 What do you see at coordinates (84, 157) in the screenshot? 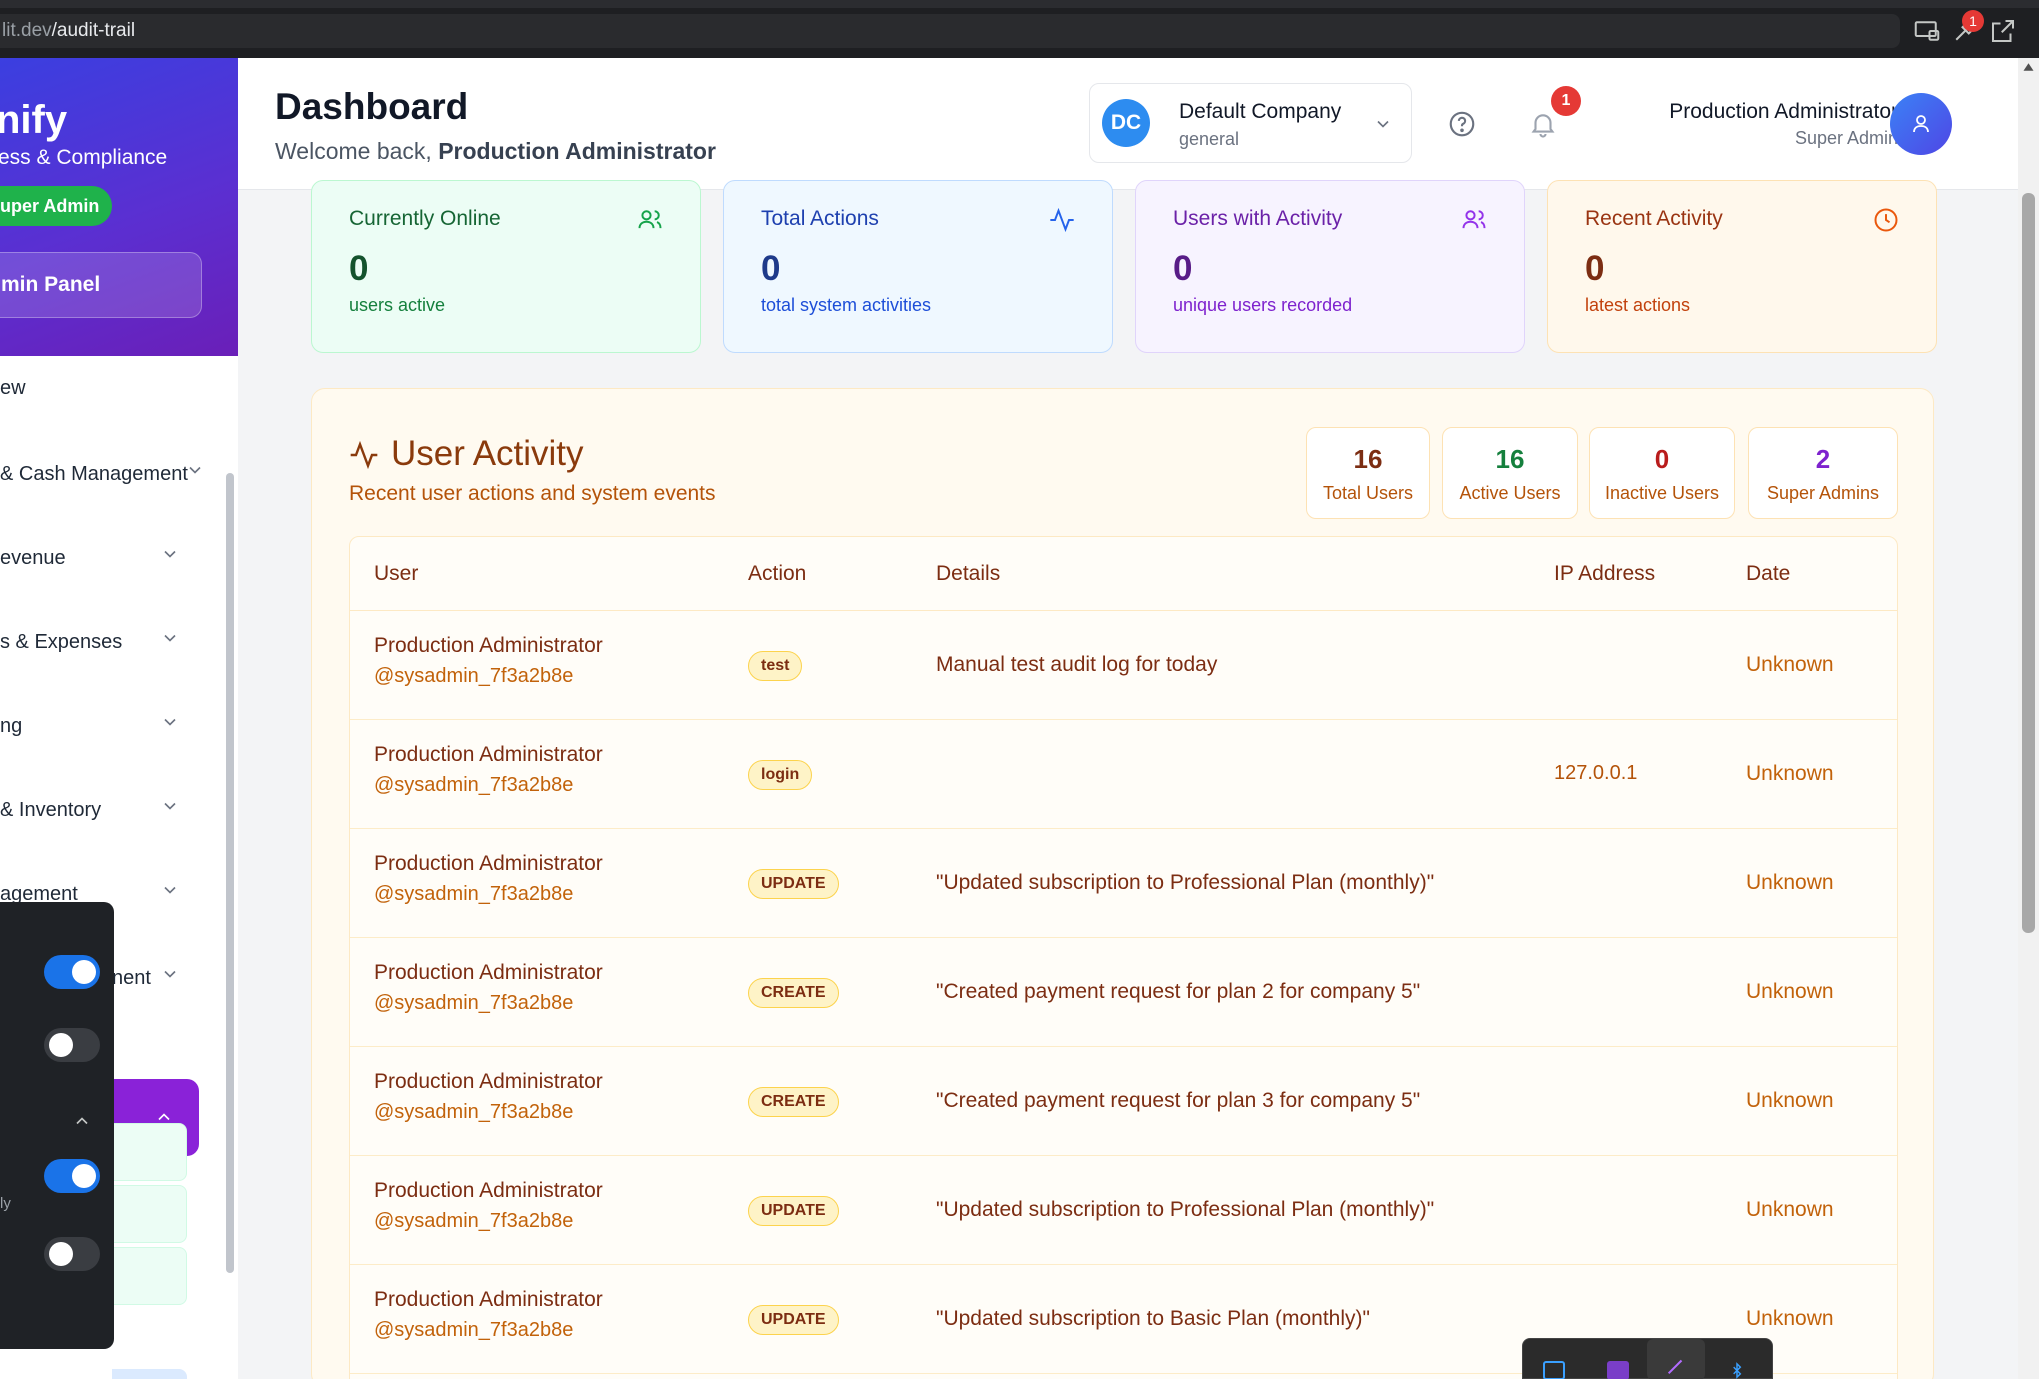
I see `brand-subtitle: ess & Compliance` at bounding box center [84, 157].